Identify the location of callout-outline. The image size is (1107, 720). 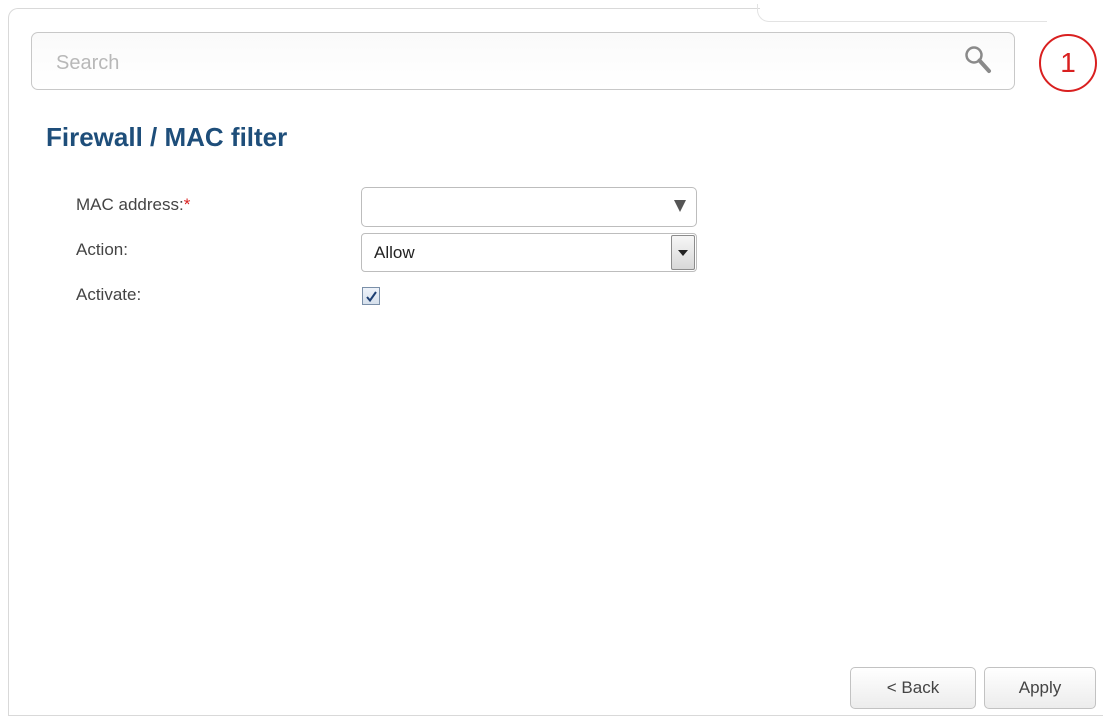
(902, 13).